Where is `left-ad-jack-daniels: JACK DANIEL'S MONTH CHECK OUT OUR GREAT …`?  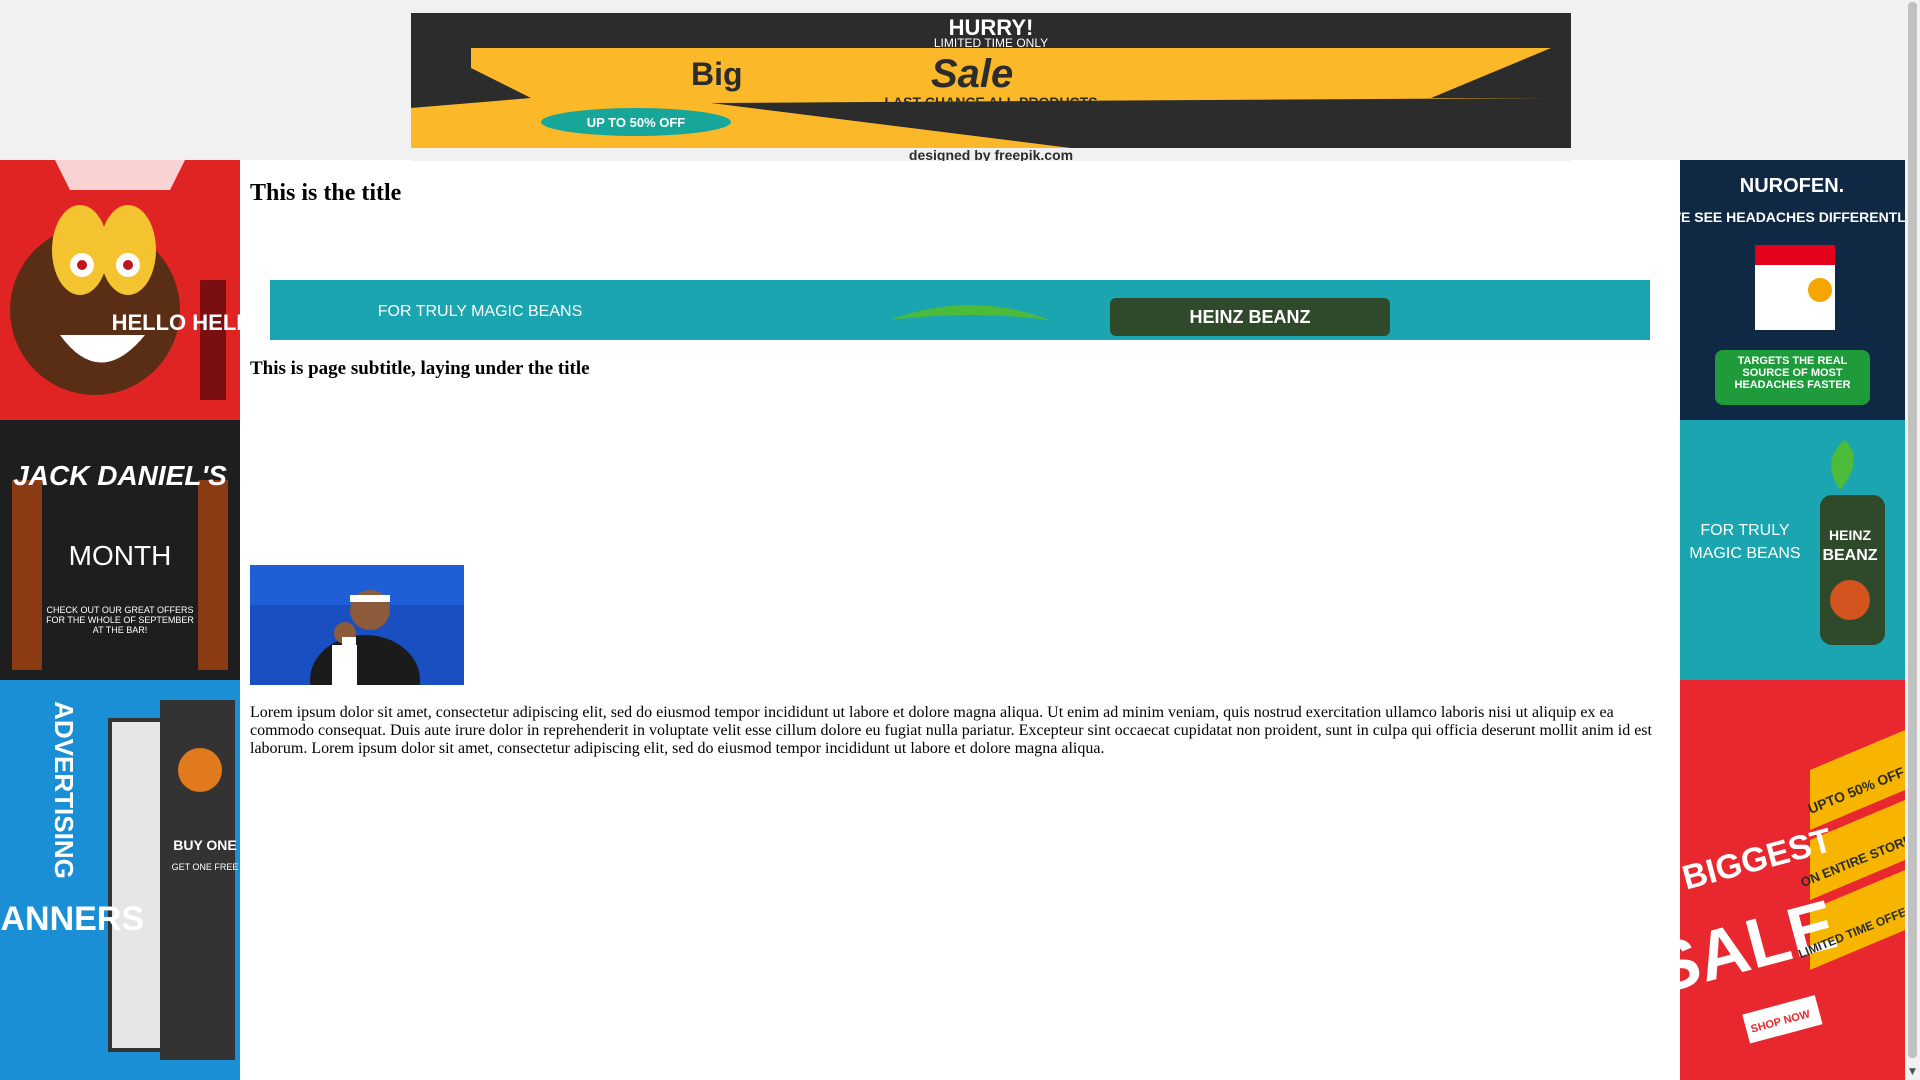
left-ad-jack-daniels: JACK DANIEL'S MONTH CHECK OUT OUR GREAT … is located at coordinates (120, 550).